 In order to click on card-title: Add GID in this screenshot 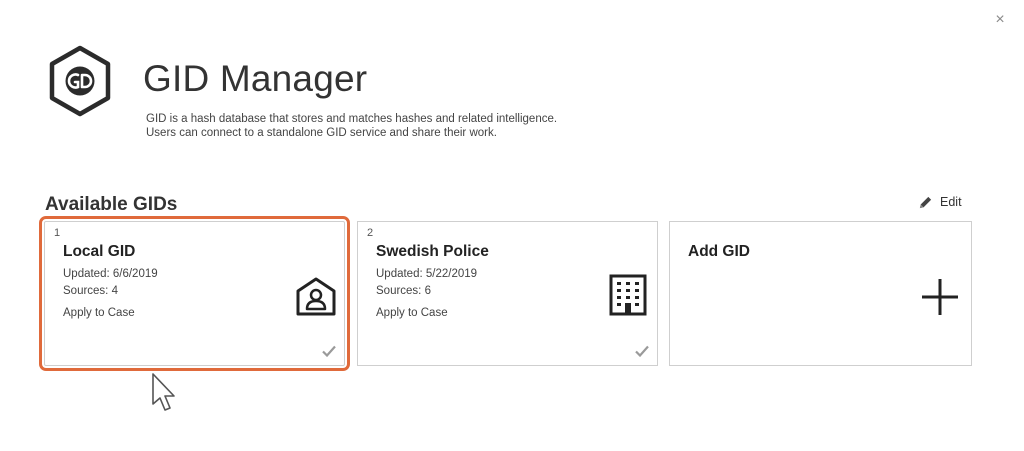, I will do `click(719, 251)`.